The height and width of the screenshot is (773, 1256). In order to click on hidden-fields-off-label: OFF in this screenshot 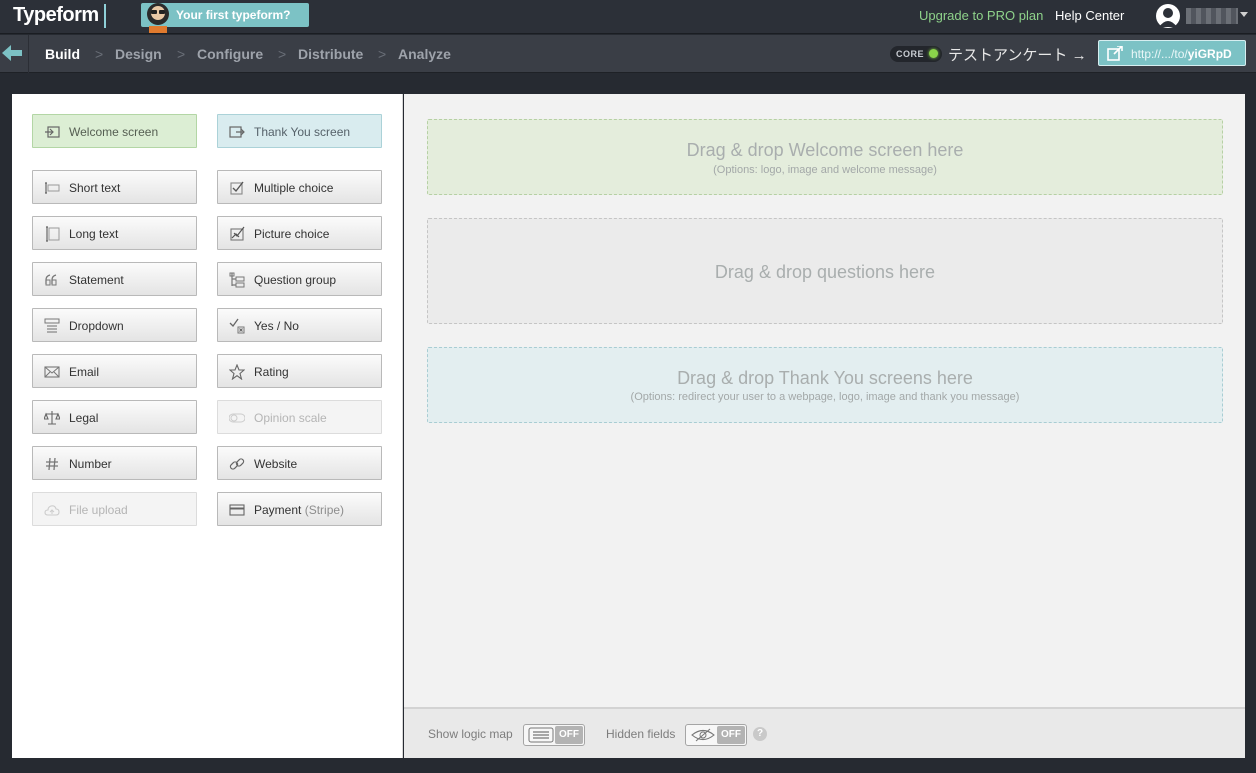, I will do `click(731, 735)`.